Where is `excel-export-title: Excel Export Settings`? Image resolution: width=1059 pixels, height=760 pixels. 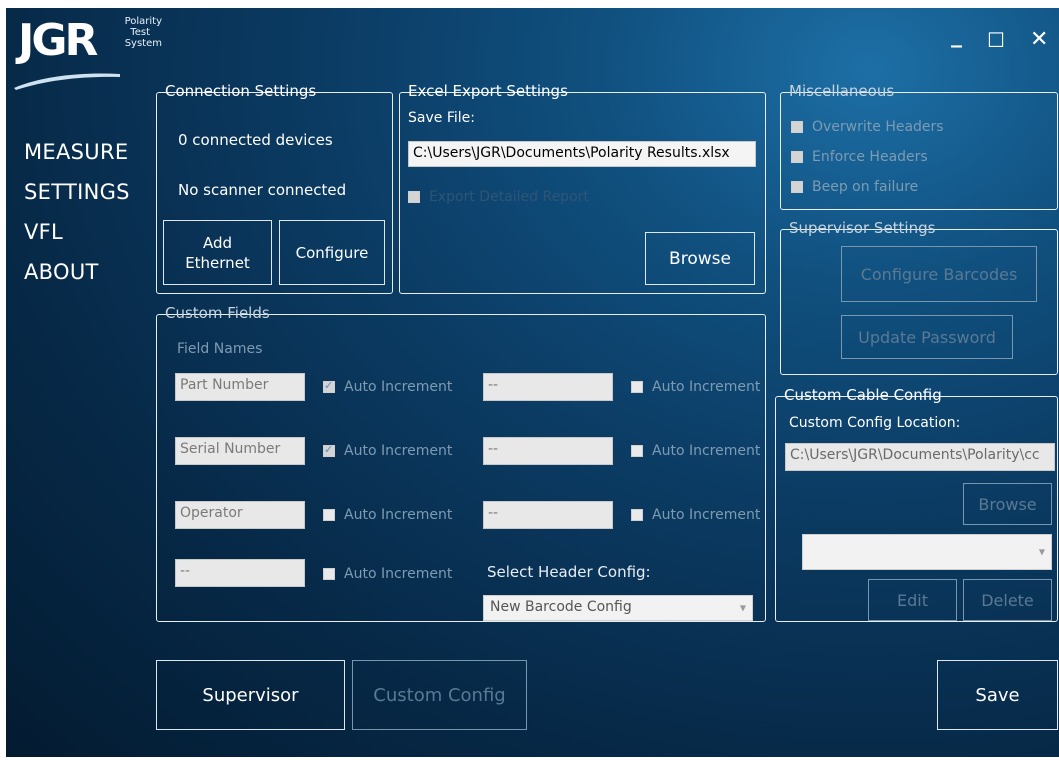
excel-export-title: Excel Export Settings is located at coordinates (488, 91).